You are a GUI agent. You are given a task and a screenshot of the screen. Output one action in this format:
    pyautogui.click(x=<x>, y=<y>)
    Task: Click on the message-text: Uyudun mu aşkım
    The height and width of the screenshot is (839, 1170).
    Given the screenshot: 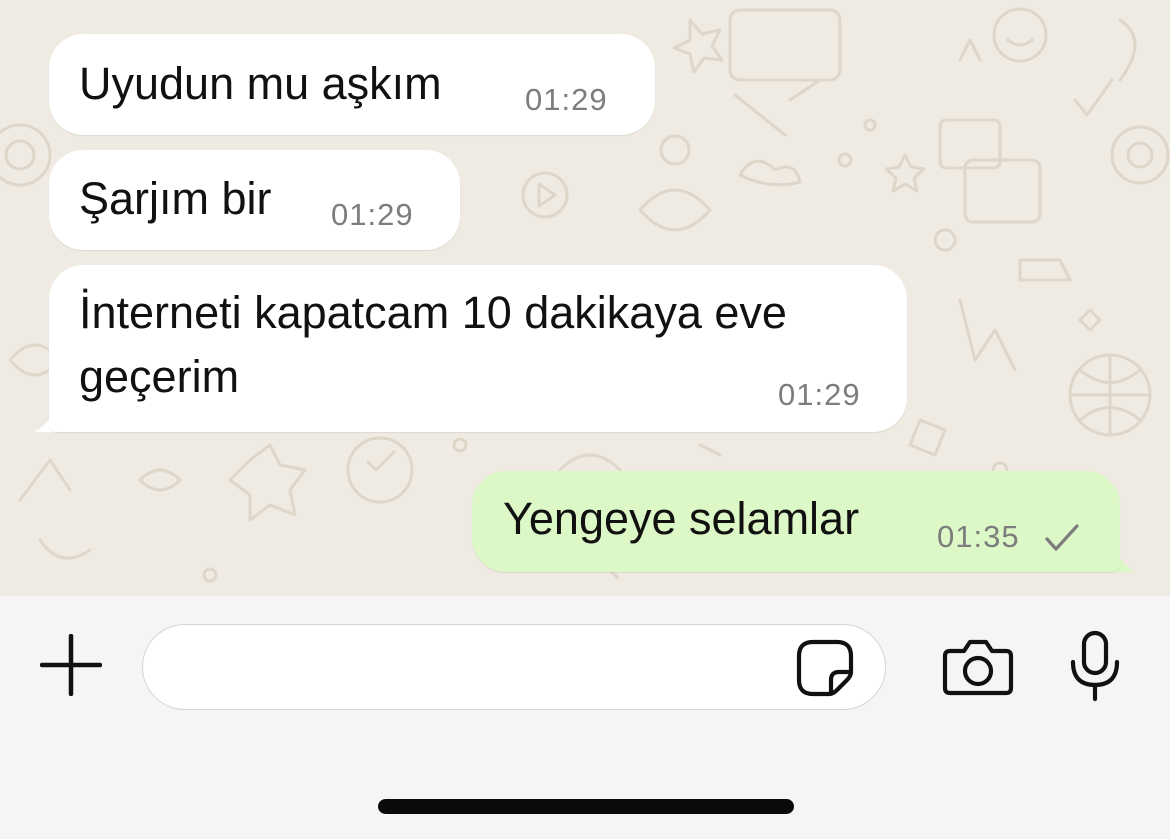 What is the action you would take?
    pyautogui.click(x=260, y=83)
    